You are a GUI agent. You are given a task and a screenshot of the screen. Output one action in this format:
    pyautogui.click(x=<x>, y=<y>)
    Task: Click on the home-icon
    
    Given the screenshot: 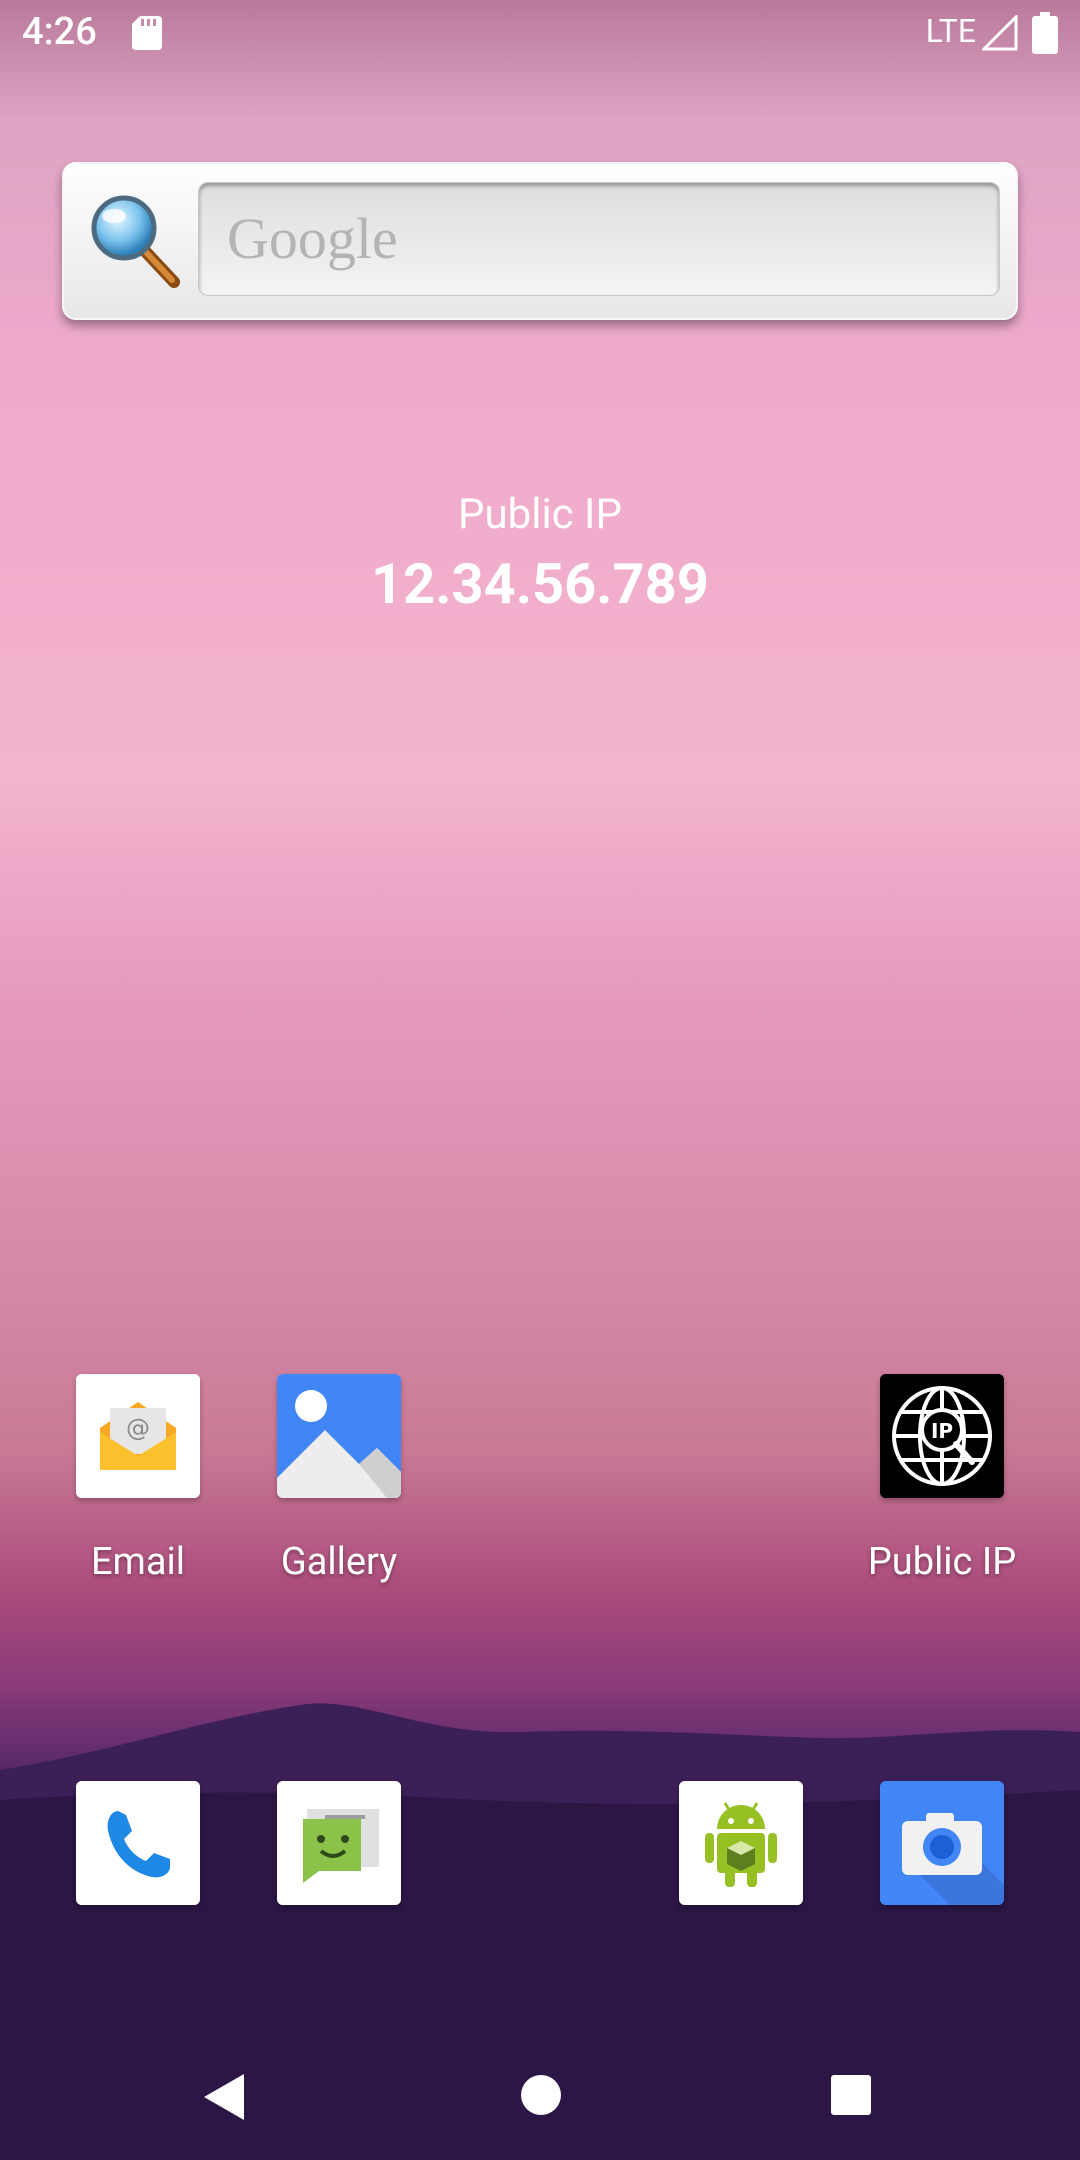 What is the action you would take?
    pyautogui.click(x=541, y=2095)
    